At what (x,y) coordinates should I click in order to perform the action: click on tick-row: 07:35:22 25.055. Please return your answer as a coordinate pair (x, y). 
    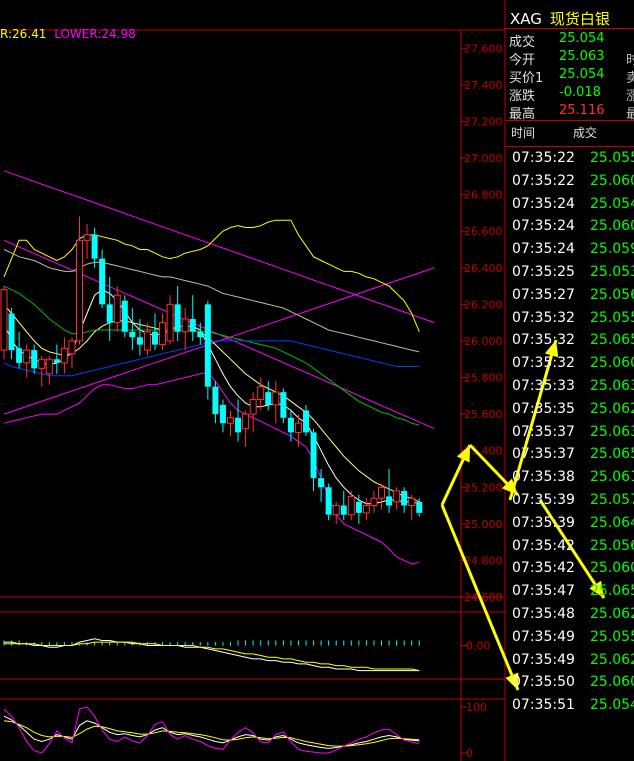
    Looking at the image, I should click on (572, 161).